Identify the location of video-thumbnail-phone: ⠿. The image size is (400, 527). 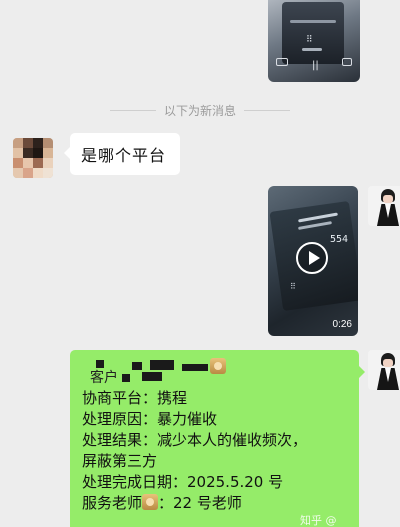
(313, 33).